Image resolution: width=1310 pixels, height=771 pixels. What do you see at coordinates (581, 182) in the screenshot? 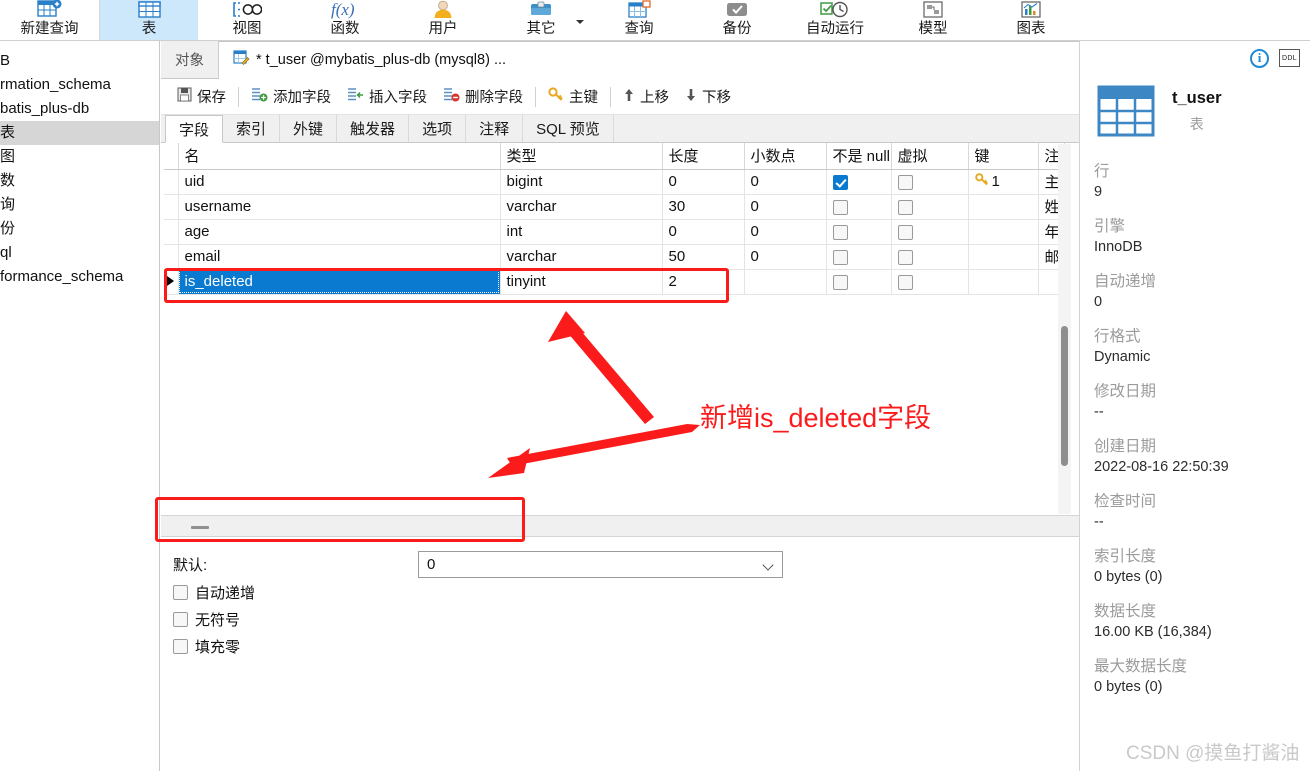
I see `cell-field-type: bigint` at bounding box center [581, 182].